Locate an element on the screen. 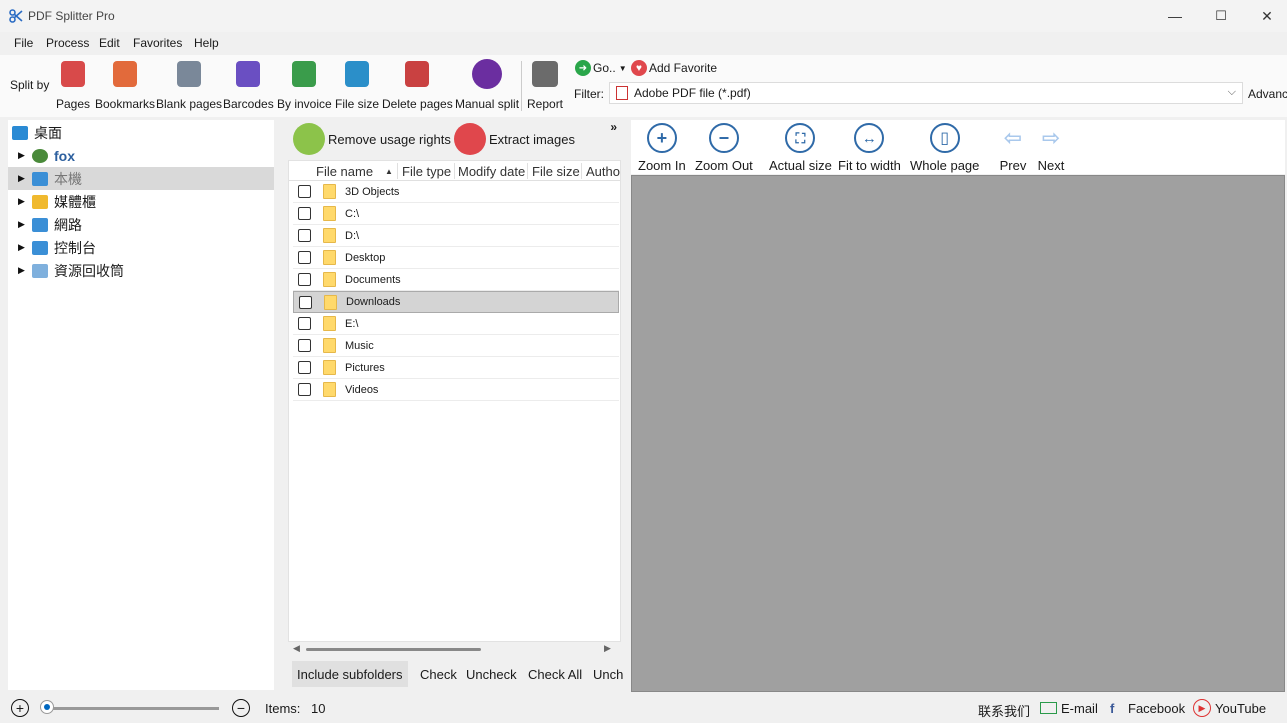 This screenshot has height=723, width=1287. horizontal-scrollbar: ◀ ▶ is located at coordinates (454, 649).